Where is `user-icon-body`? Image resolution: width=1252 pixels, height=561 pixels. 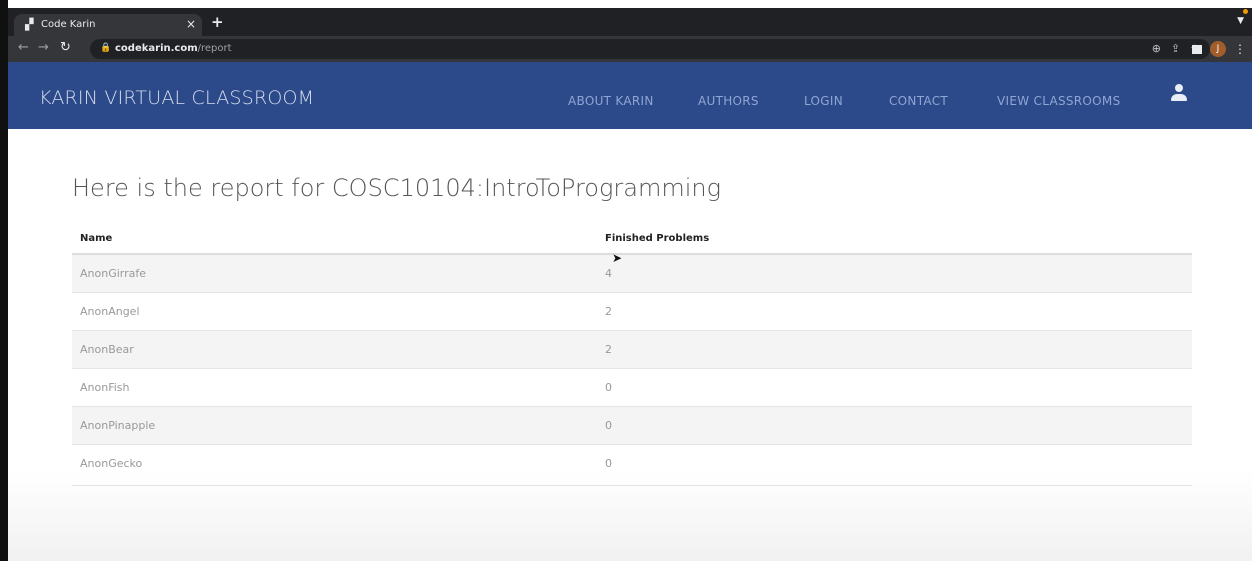
user-icon-body is located at coordinates (1179, 97).